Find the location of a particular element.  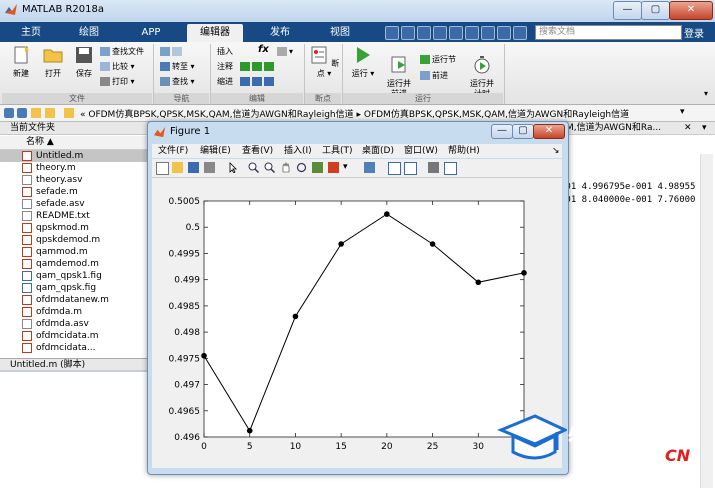

pointer-icon is located at coordinates (233, 168).